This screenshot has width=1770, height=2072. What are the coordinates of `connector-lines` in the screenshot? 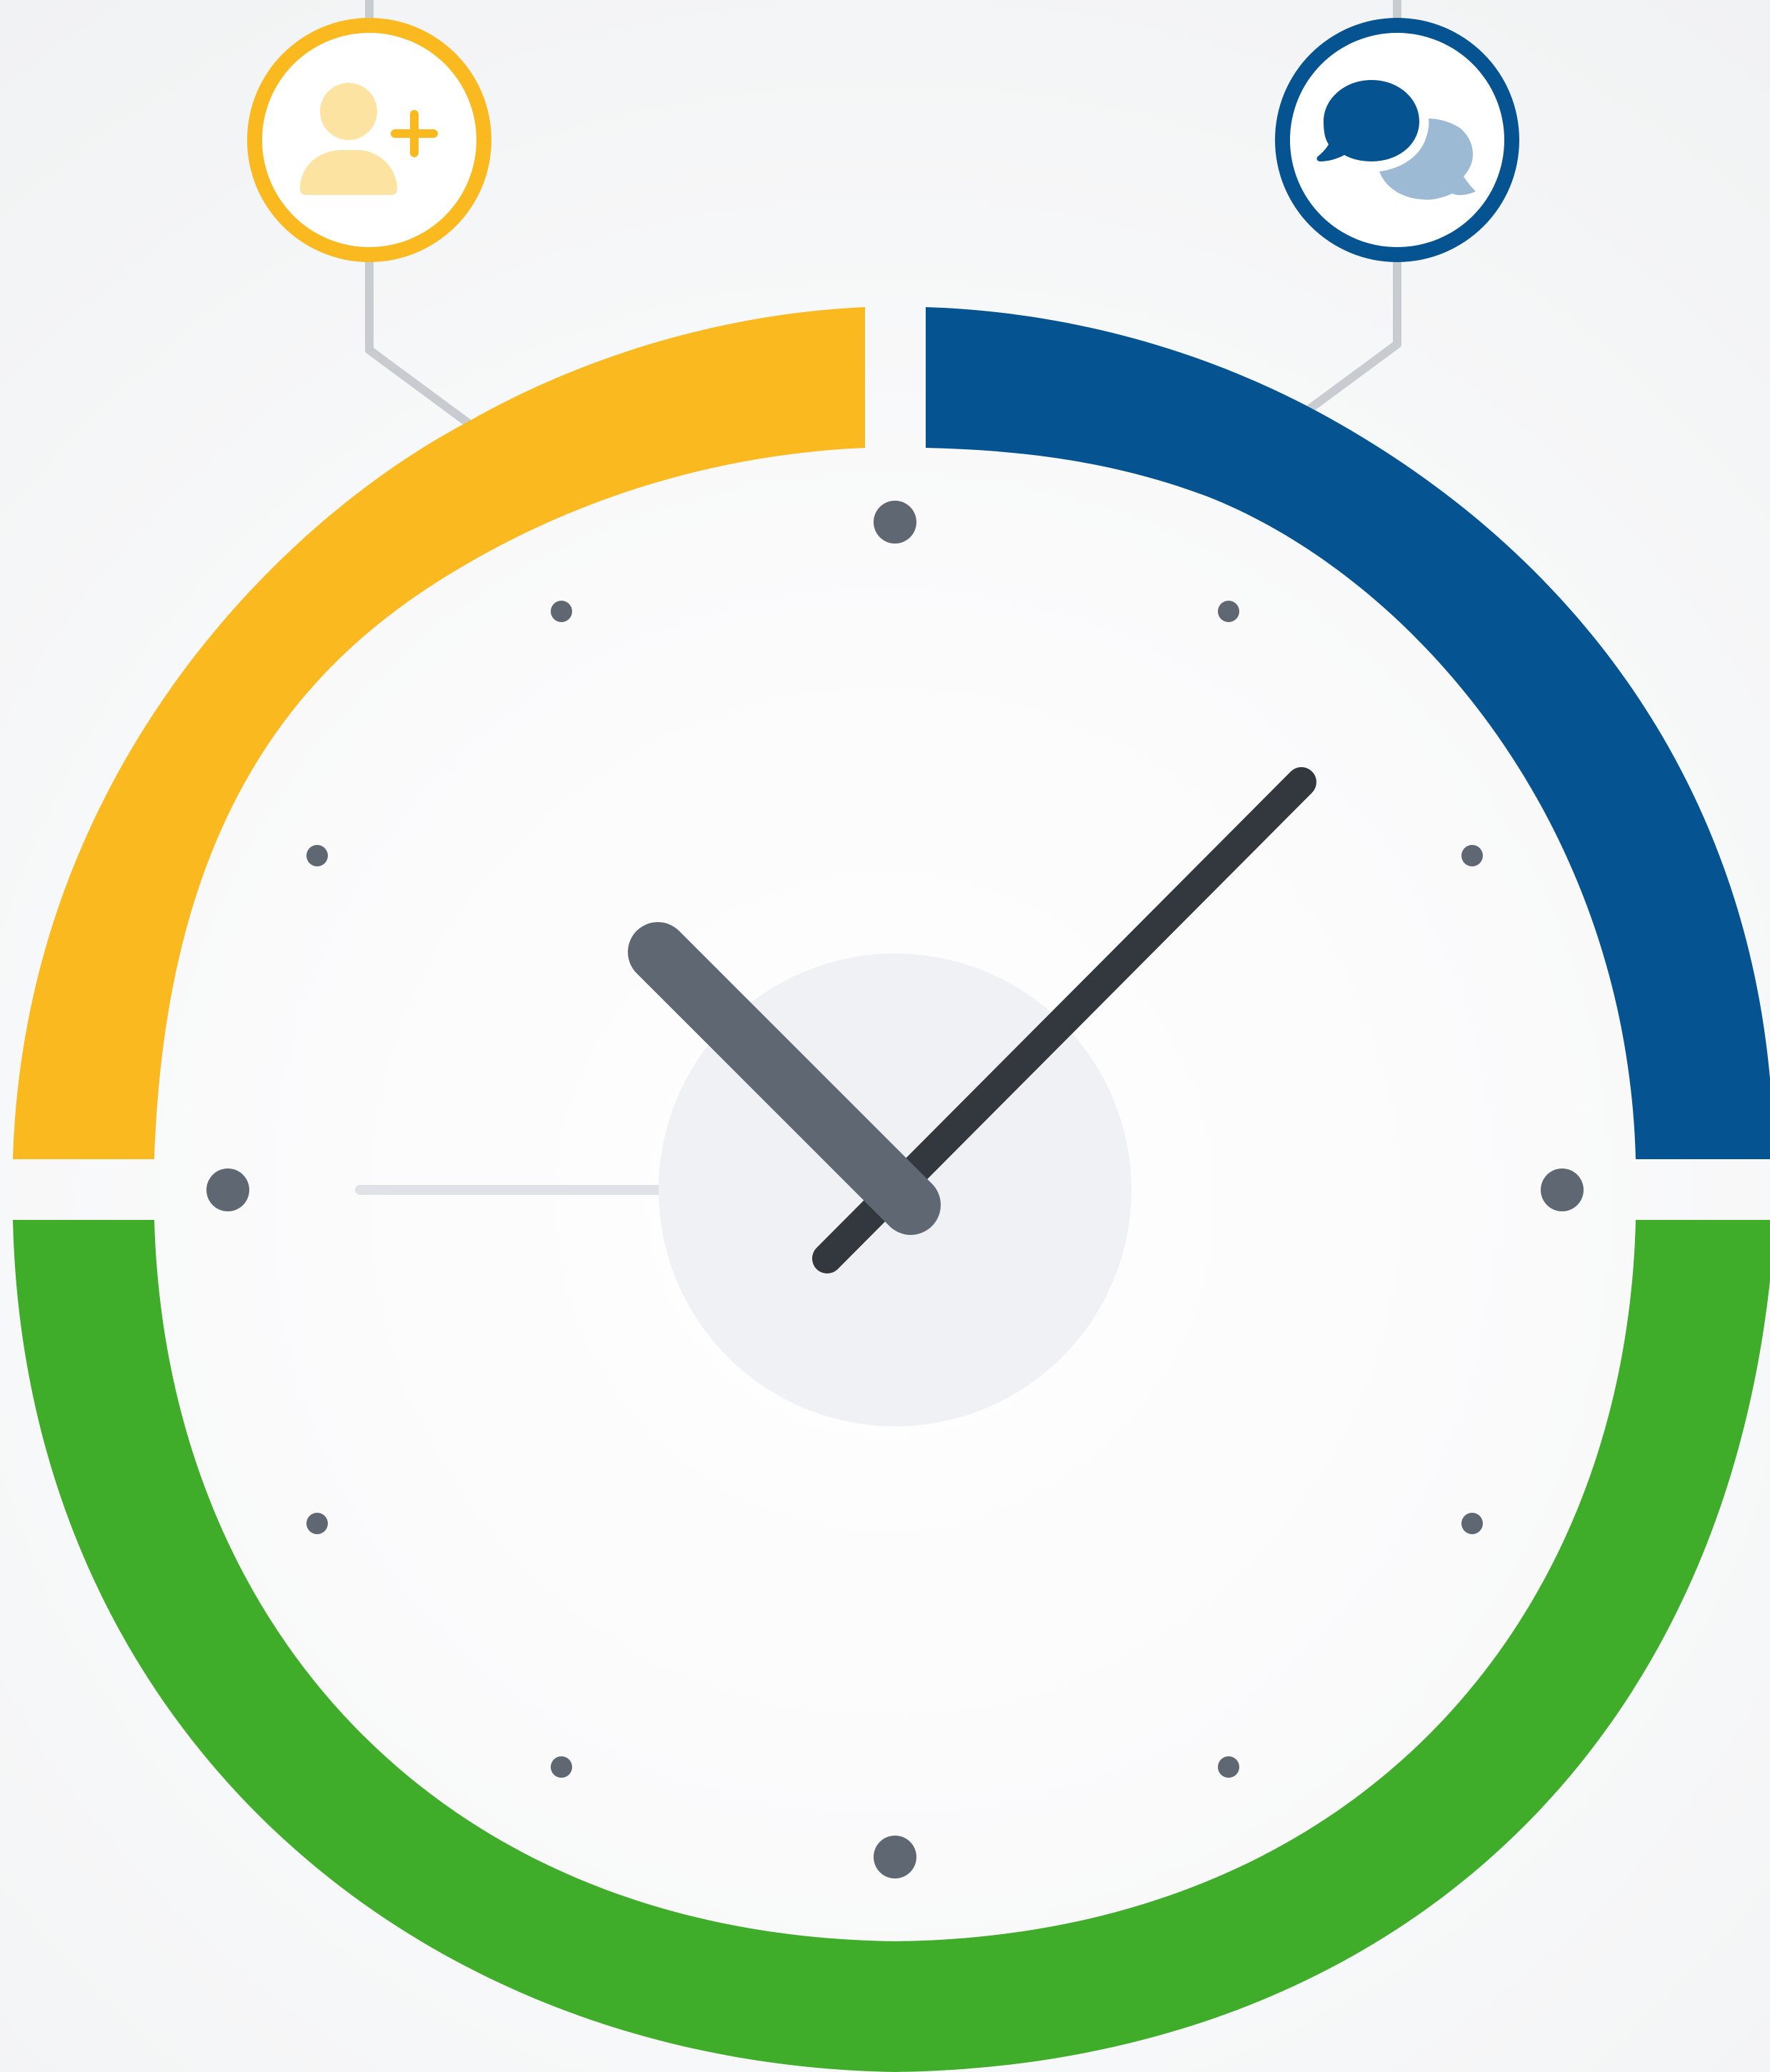 It's located at (883, 214).